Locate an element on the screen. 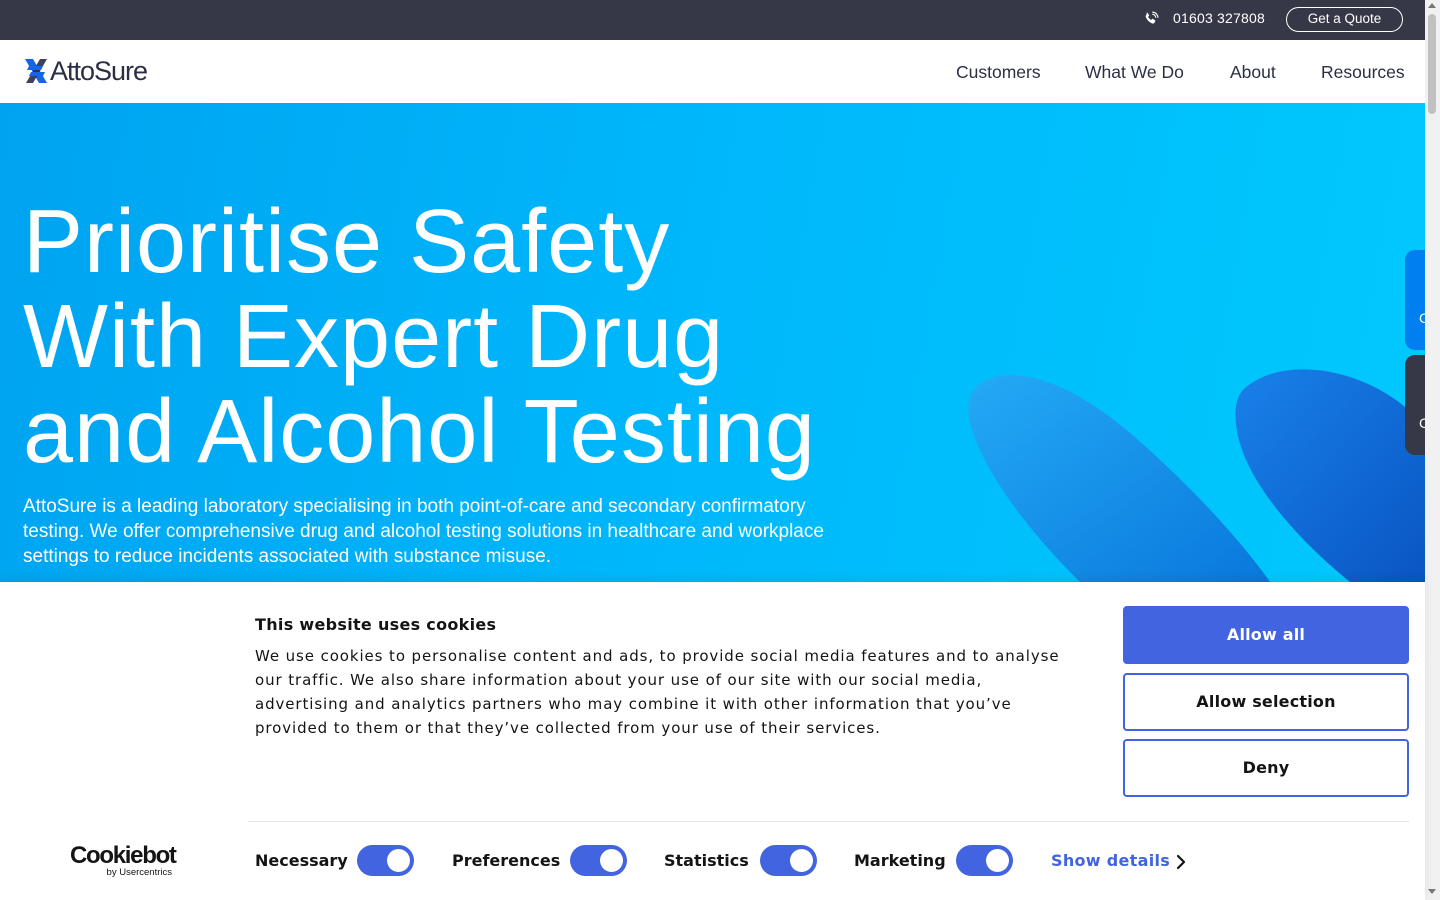 This screenshot has width=1440, height=900. cookie-banner-title: This website uses cookies is located at coordinates (376, 624).